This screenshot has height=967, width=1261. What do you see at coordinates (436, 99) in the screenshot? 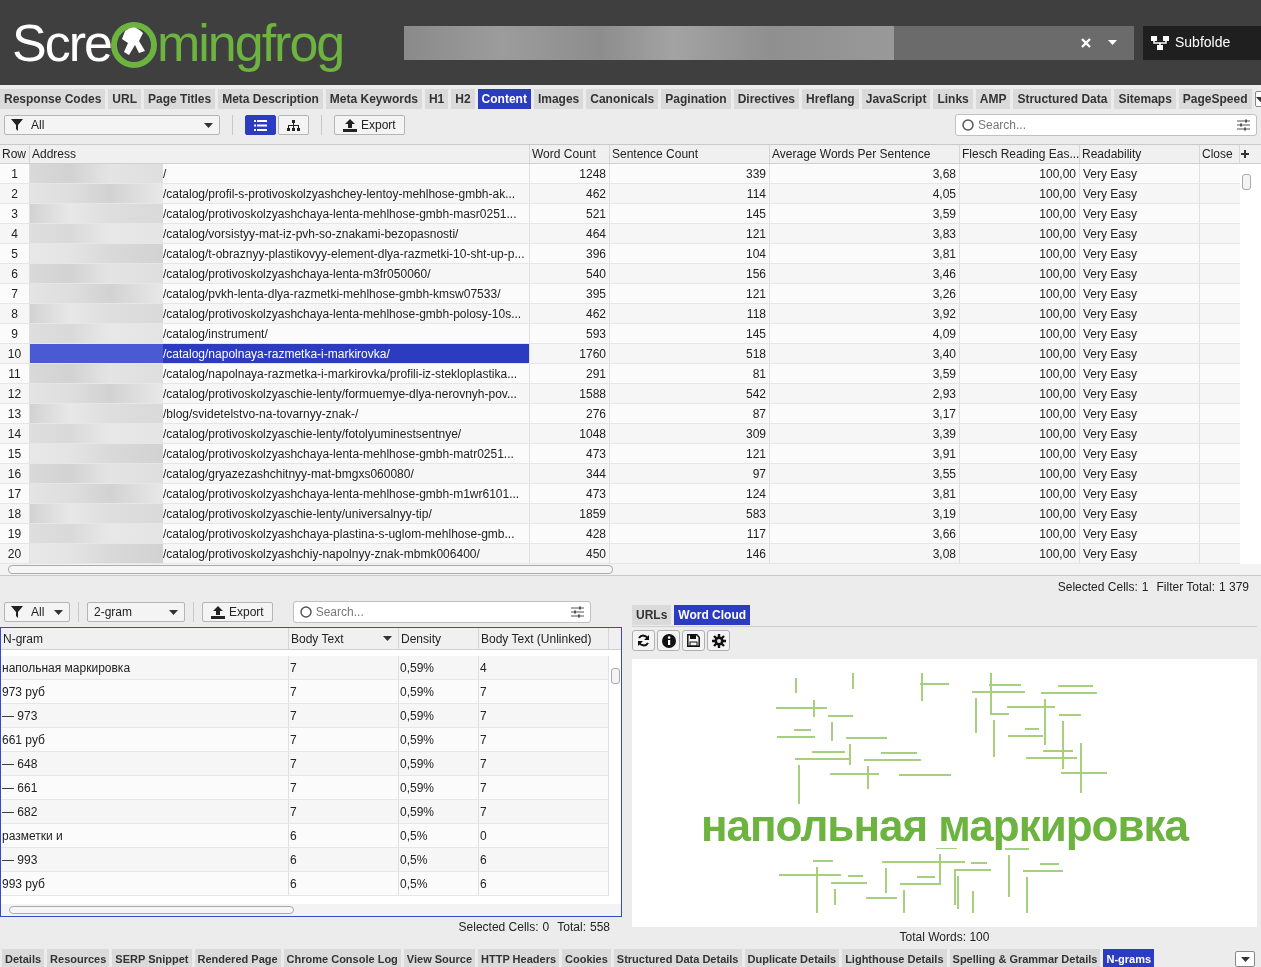
I see `tab: H1` at bounding box center [436, 99].